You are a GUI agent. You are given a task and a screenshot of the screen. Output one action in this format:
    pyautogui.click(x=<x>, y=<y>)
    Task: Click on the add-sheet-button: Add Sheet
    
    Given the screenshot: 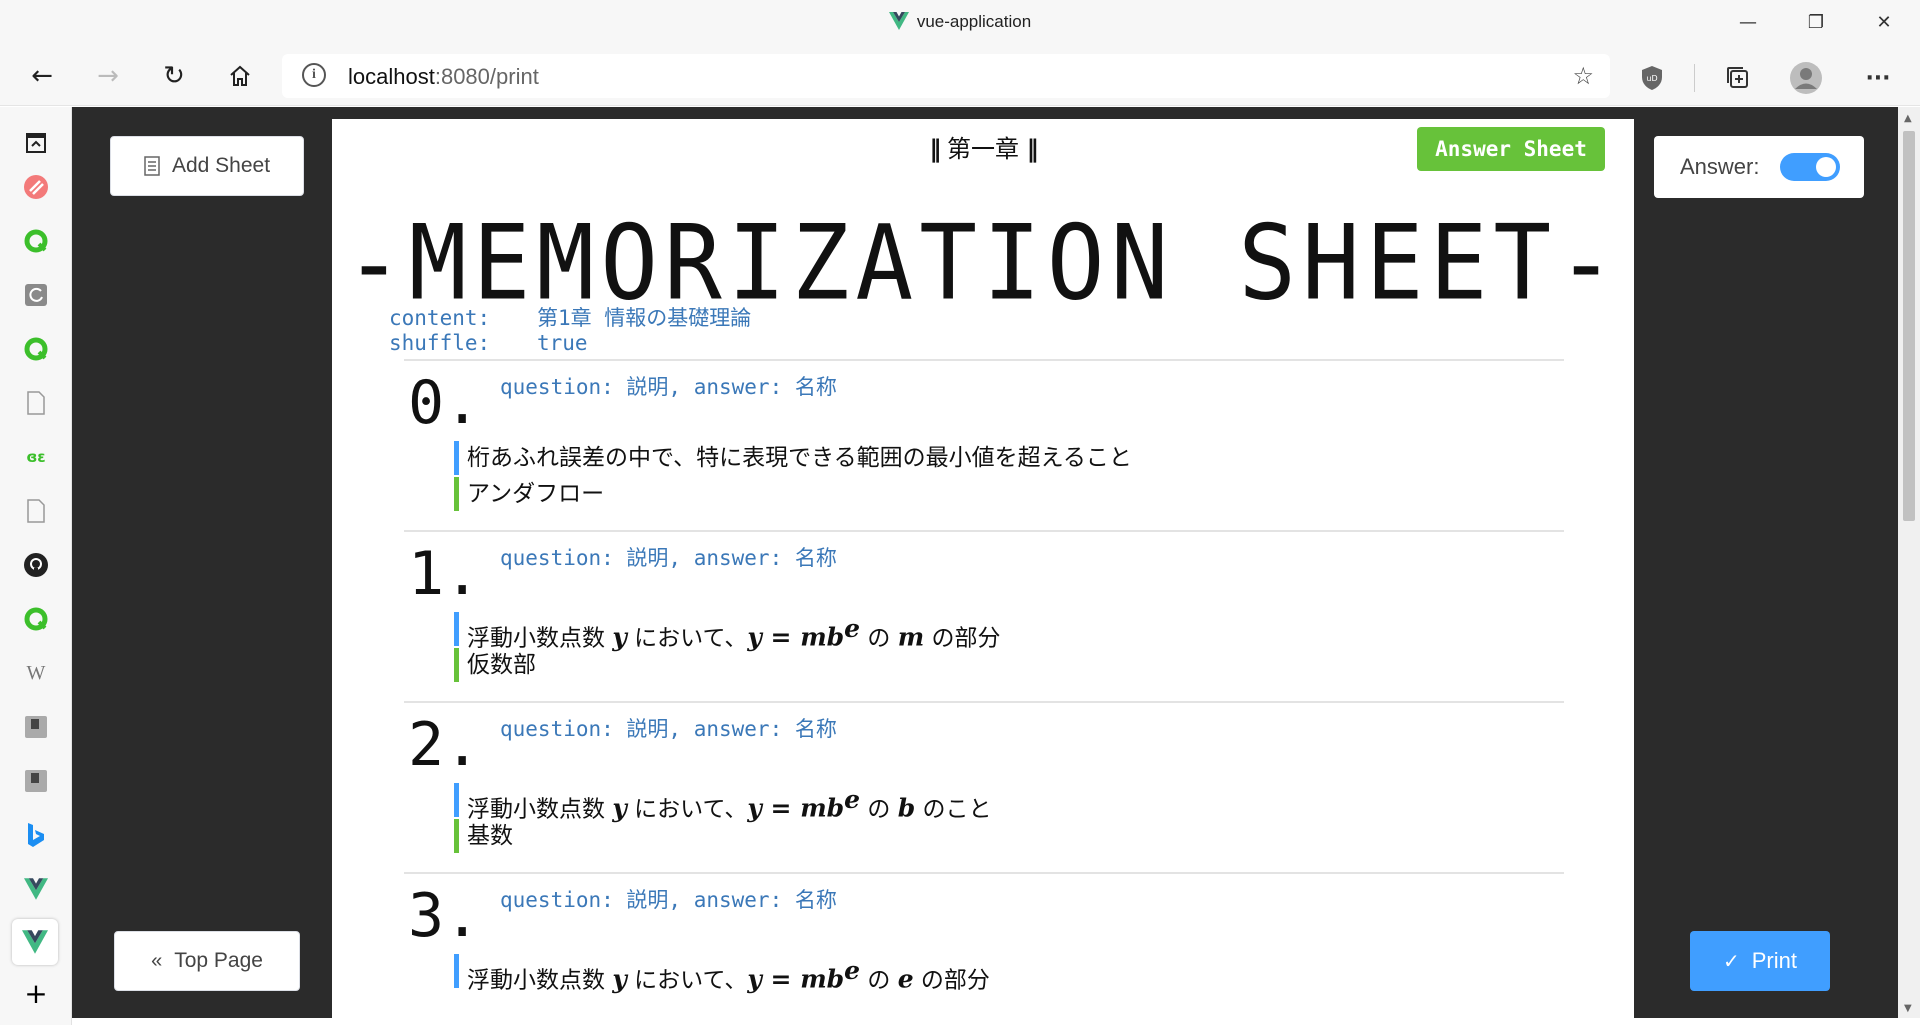 What is the action you would take?
    pyautogui.click(x=207, y=166)
    